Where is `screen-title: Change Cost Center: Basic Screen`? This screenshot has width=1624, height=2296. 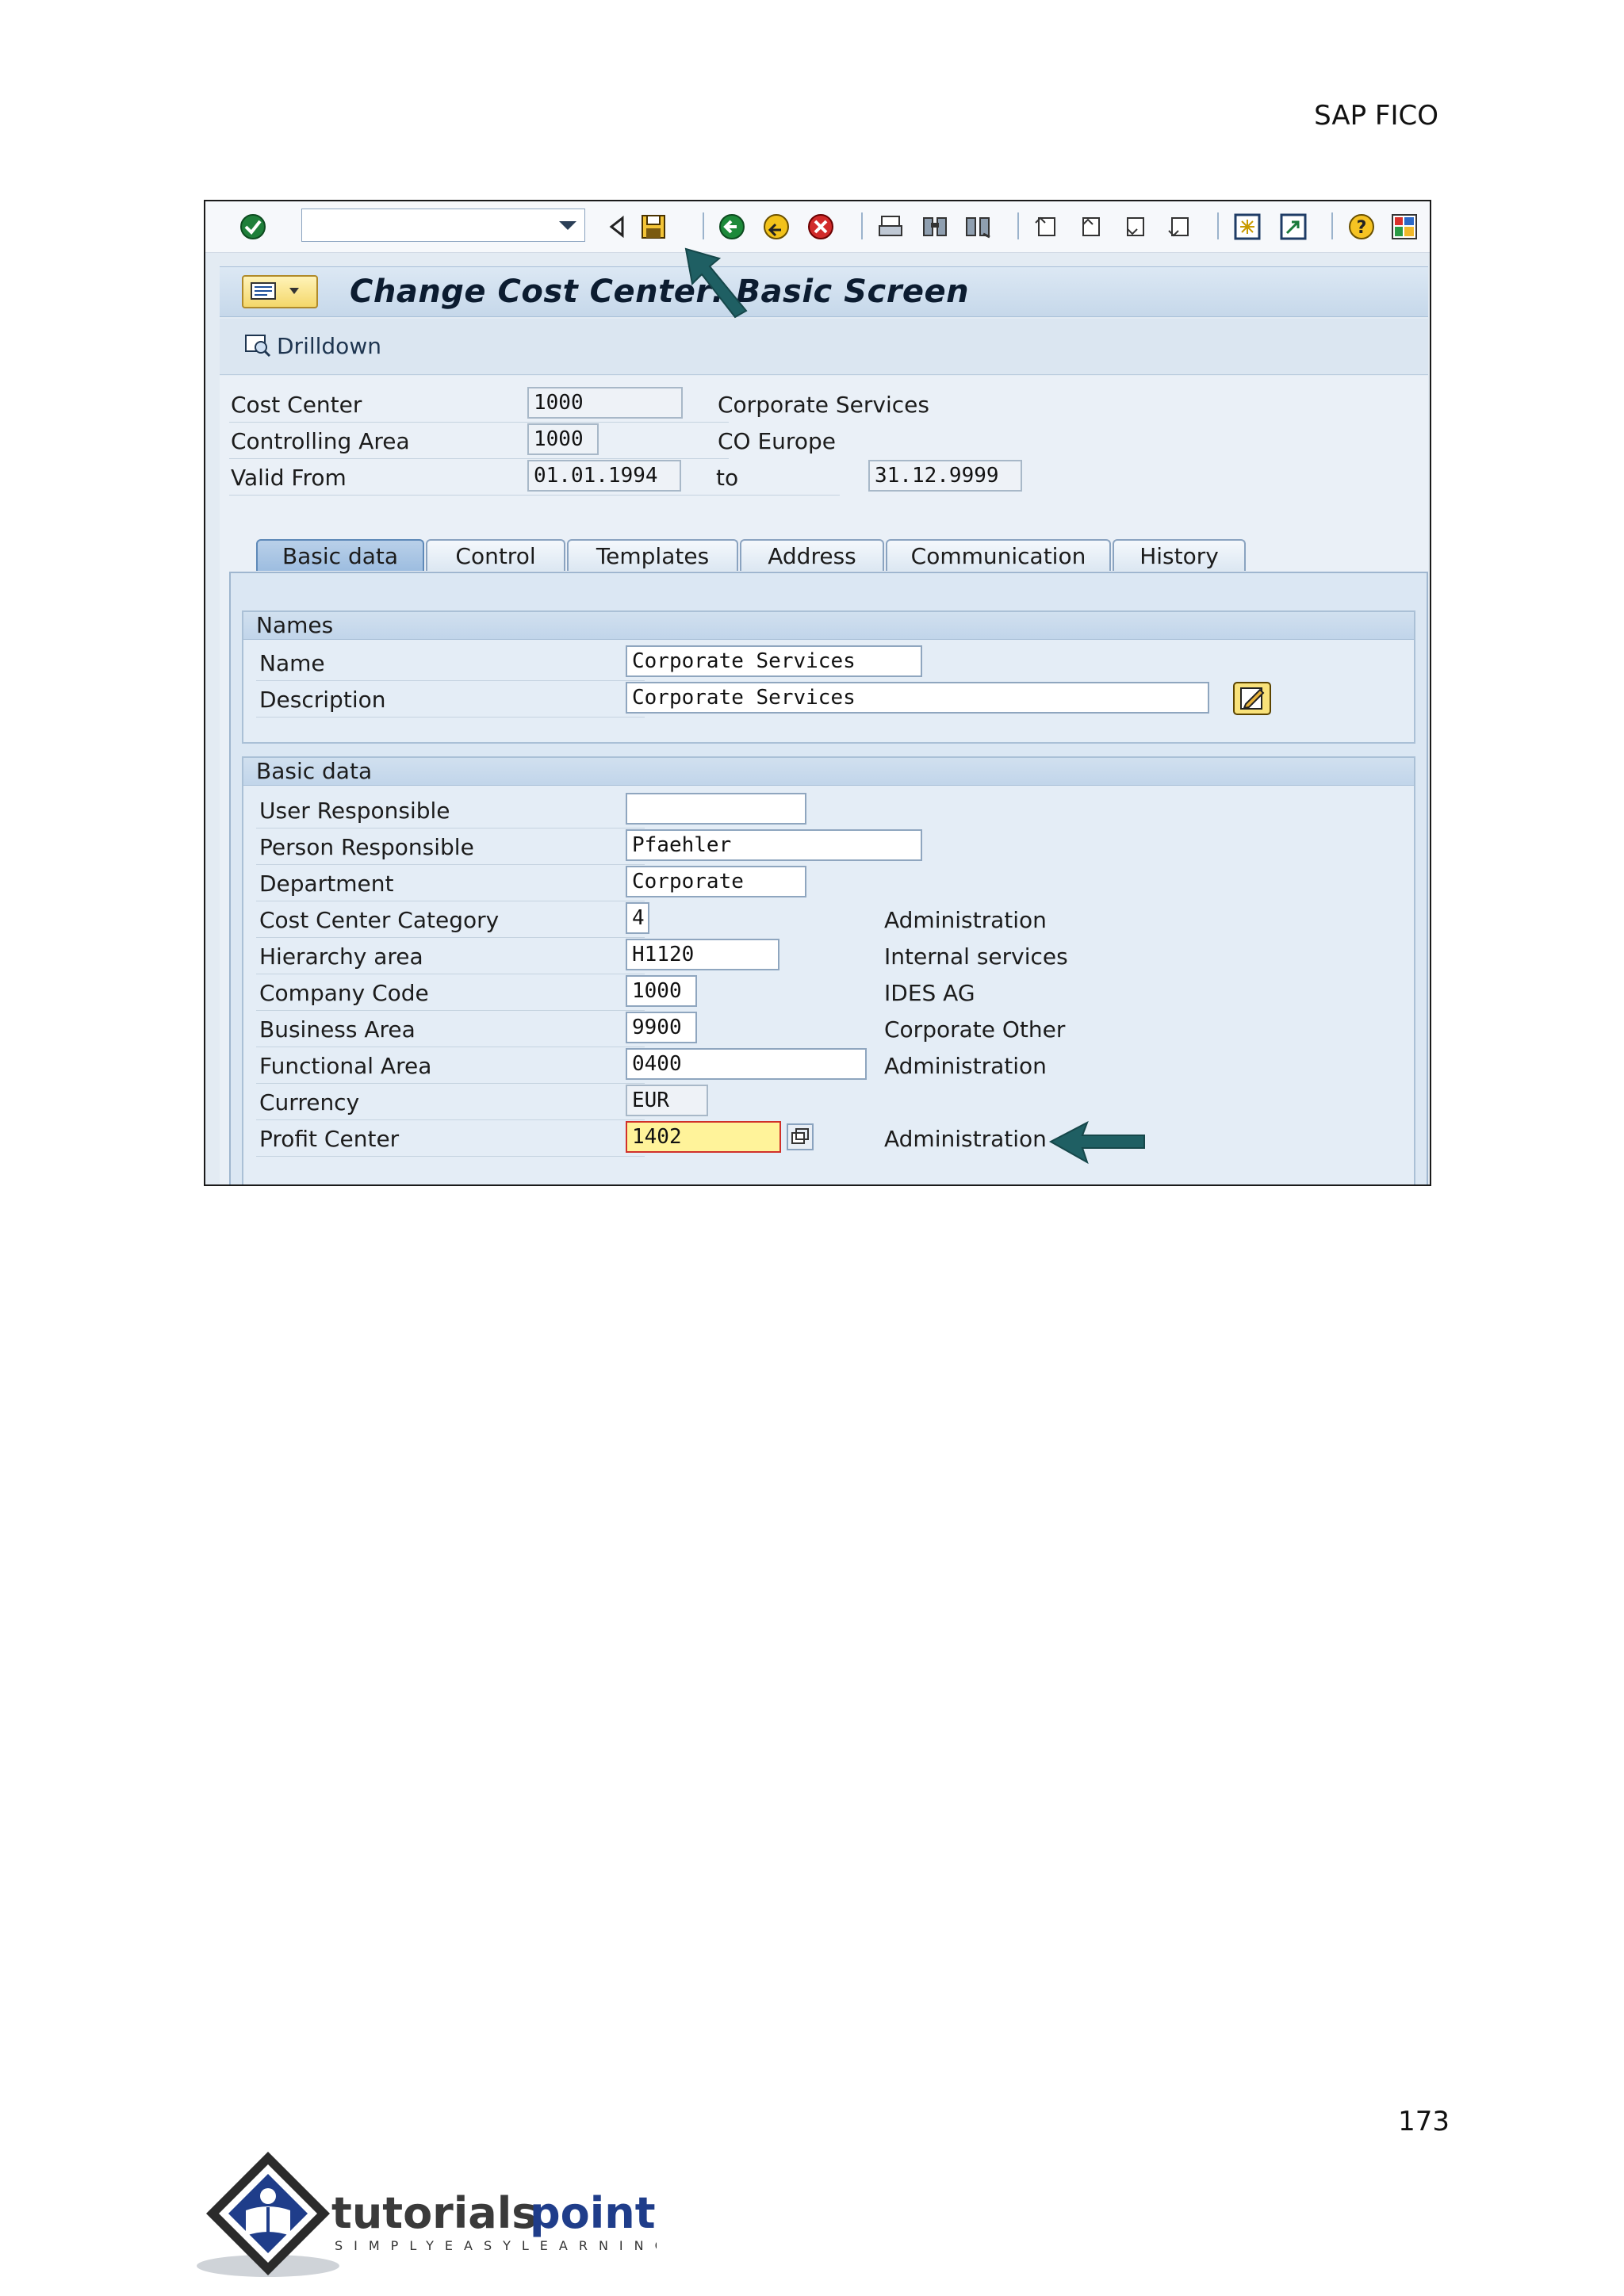
screen-title: Change Cost Center: Basic Screen is located at coordinates (660, 292).